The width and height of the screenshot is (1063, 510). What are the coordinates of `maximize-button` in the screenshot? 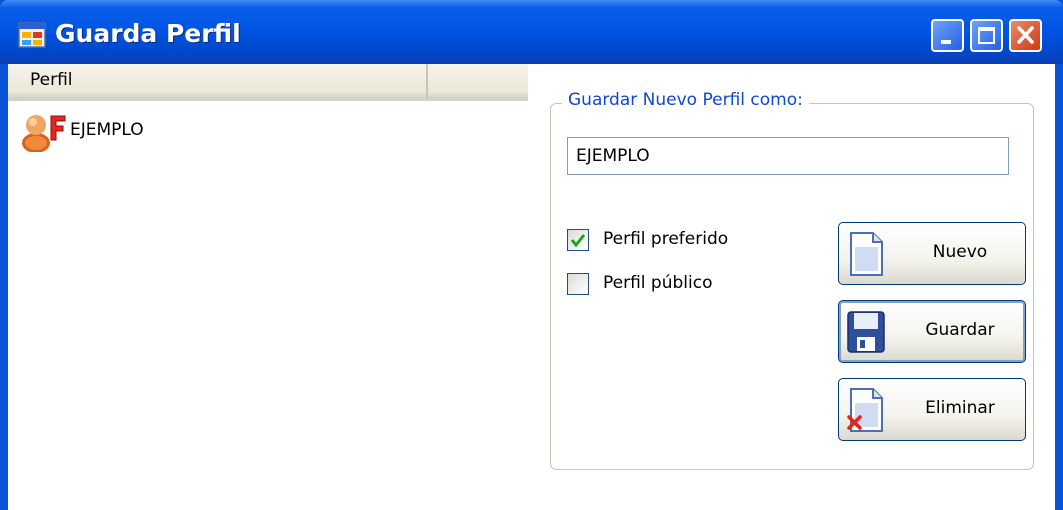 It's located at (986, 35).